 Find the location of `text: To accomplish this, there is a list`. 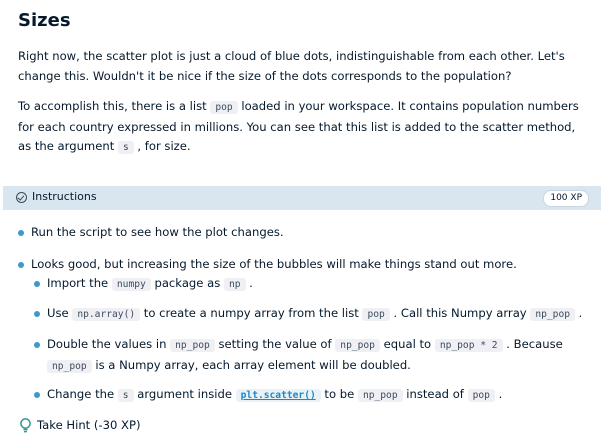

text: To accomplish this, there is a list is located at coordinates (114, 106).